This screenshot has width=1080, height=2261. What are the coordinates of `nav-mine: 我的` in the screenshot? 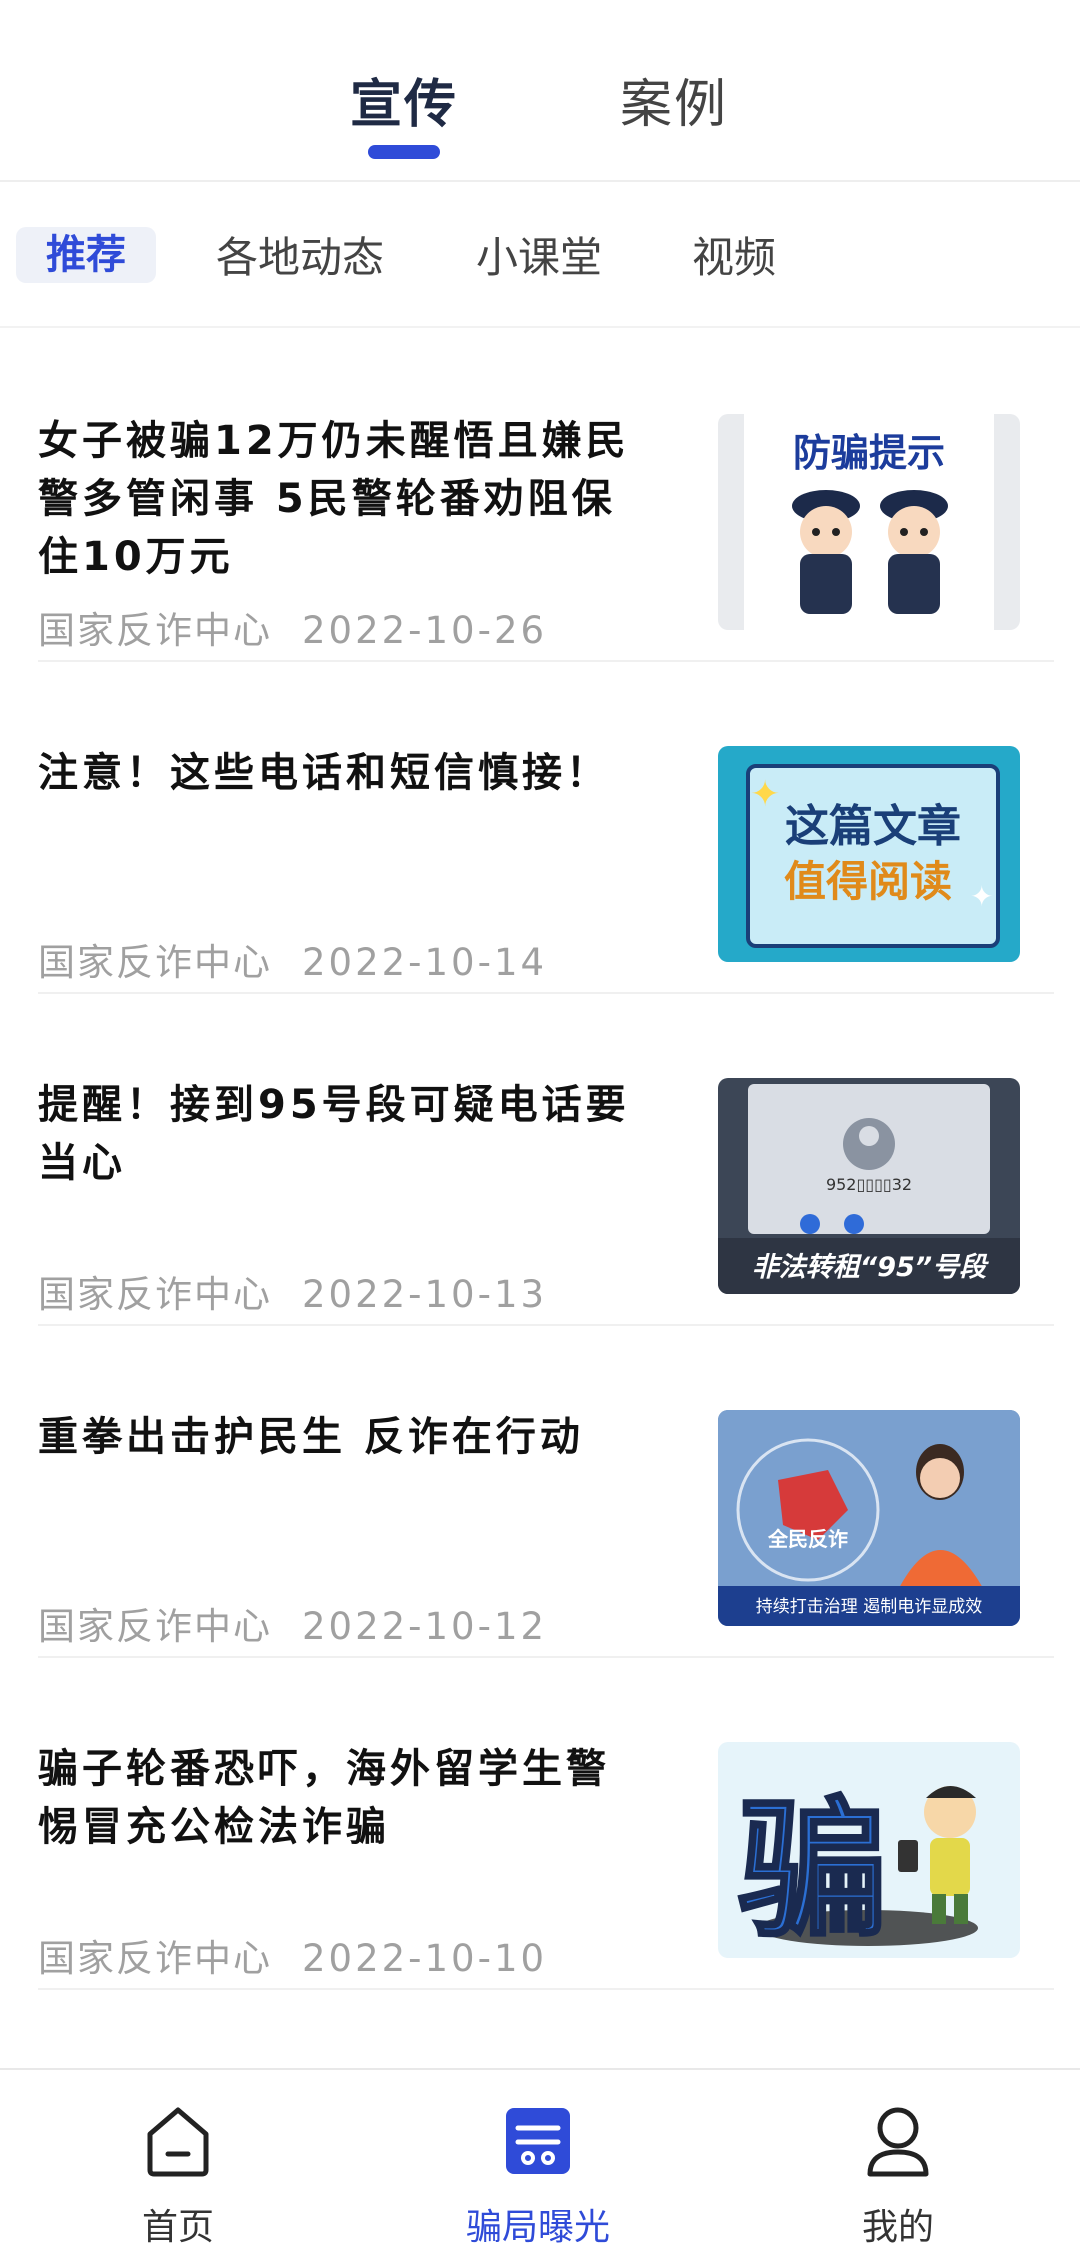 It's located at (898, 2165).